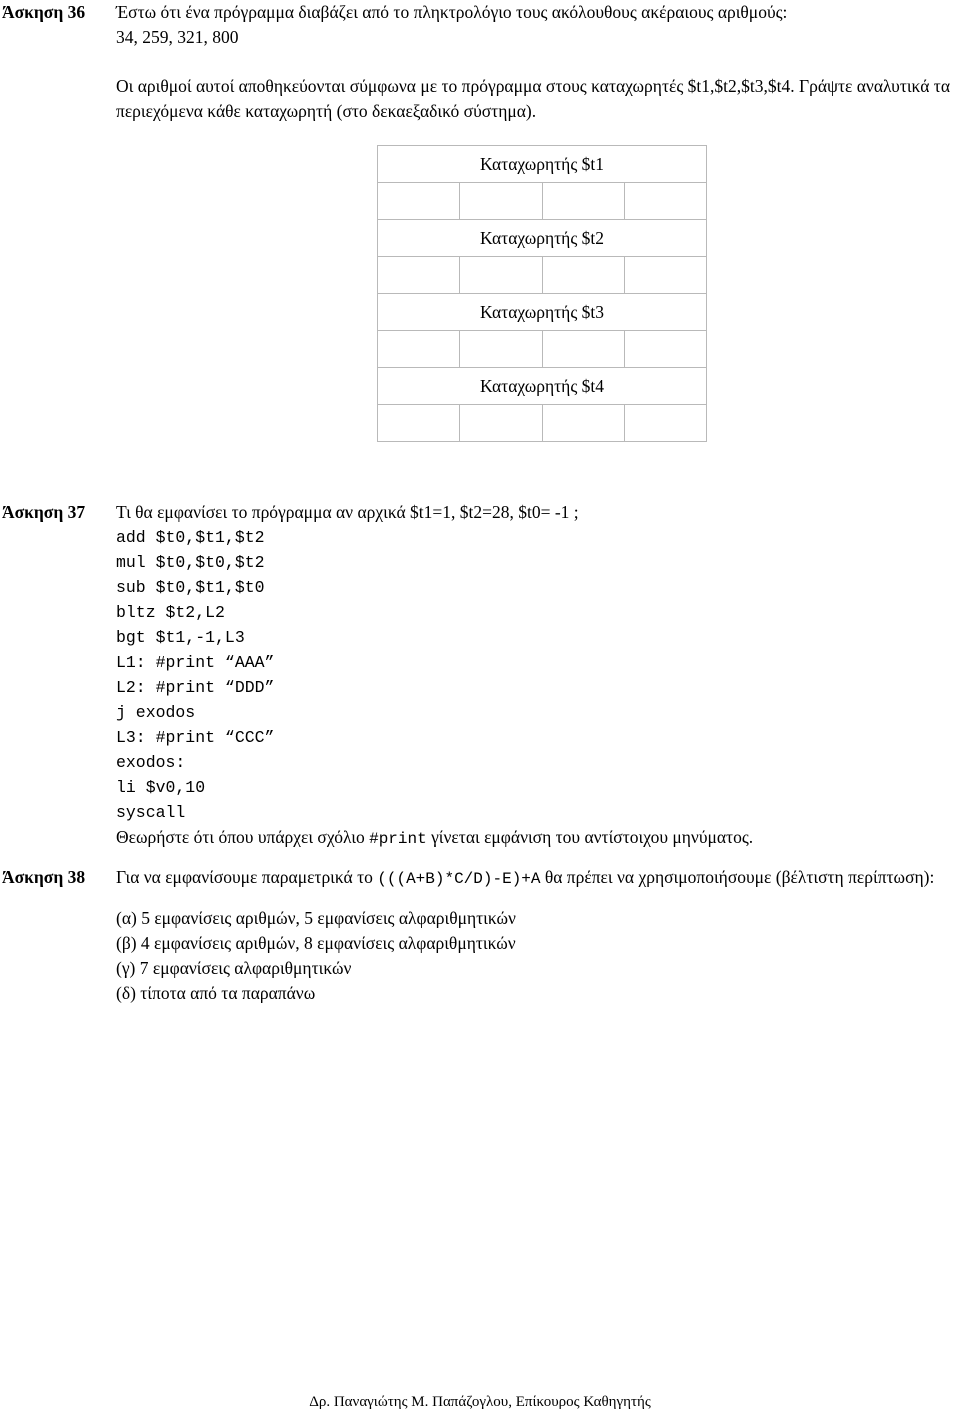 The height and width of the screenshot is (1425, 960). Describe the element at coordinates (177, 37) in the screenshot. I see `exercise-36-numbers: 34, 259, 321, 800` at that location.